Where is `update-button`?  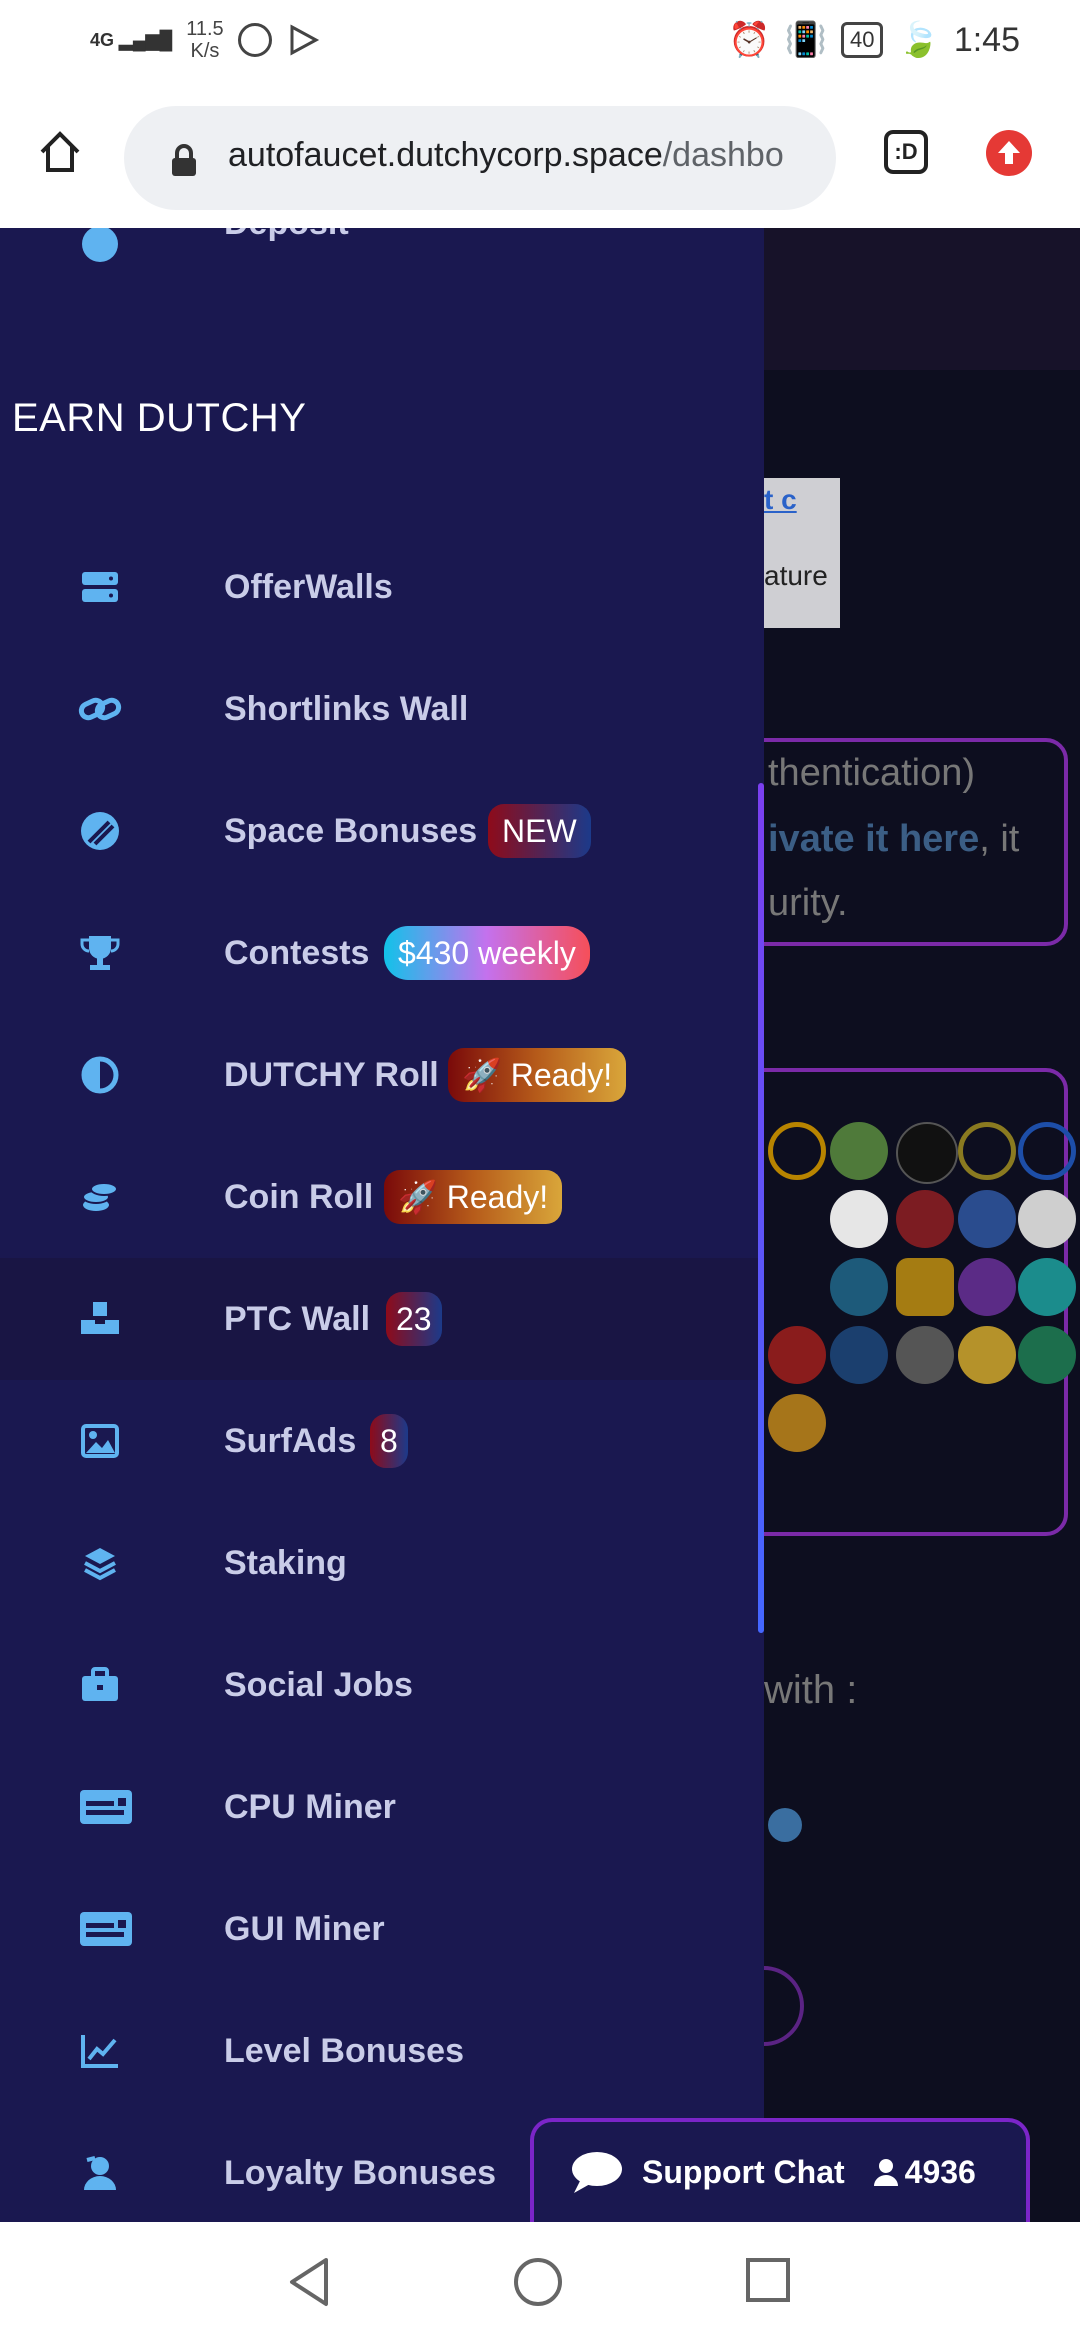
update-button is located at coordinates (1009, 153).